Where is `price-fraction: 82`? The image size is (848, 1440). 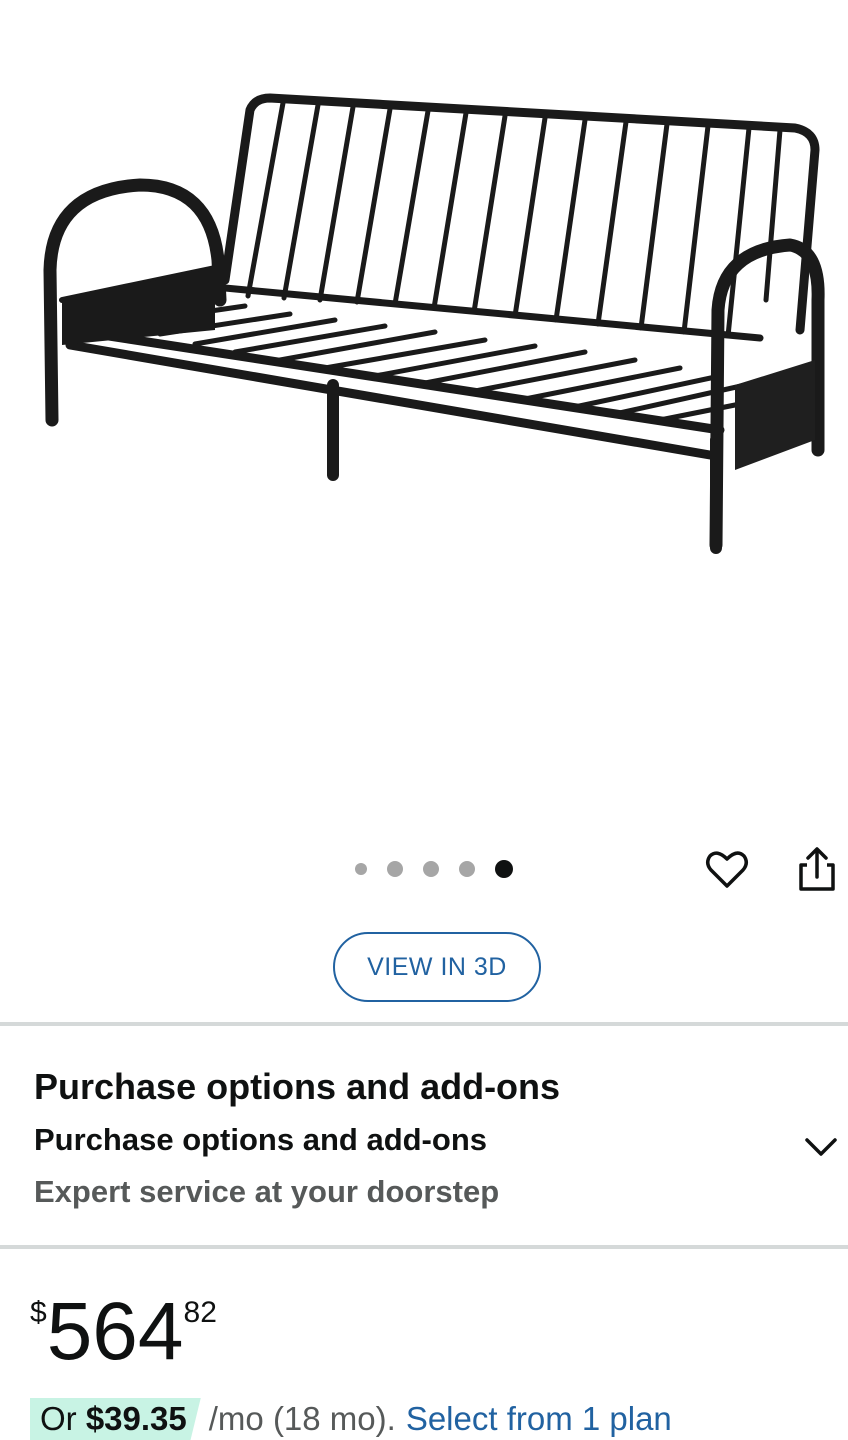 price-fraction: 82 is located at coordinates (200, 1312).